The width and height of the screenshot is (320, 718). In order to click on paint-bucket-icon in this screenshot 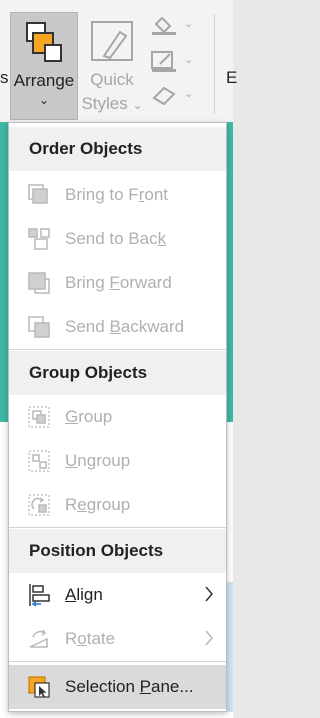, I will do `click(164, 25)`.